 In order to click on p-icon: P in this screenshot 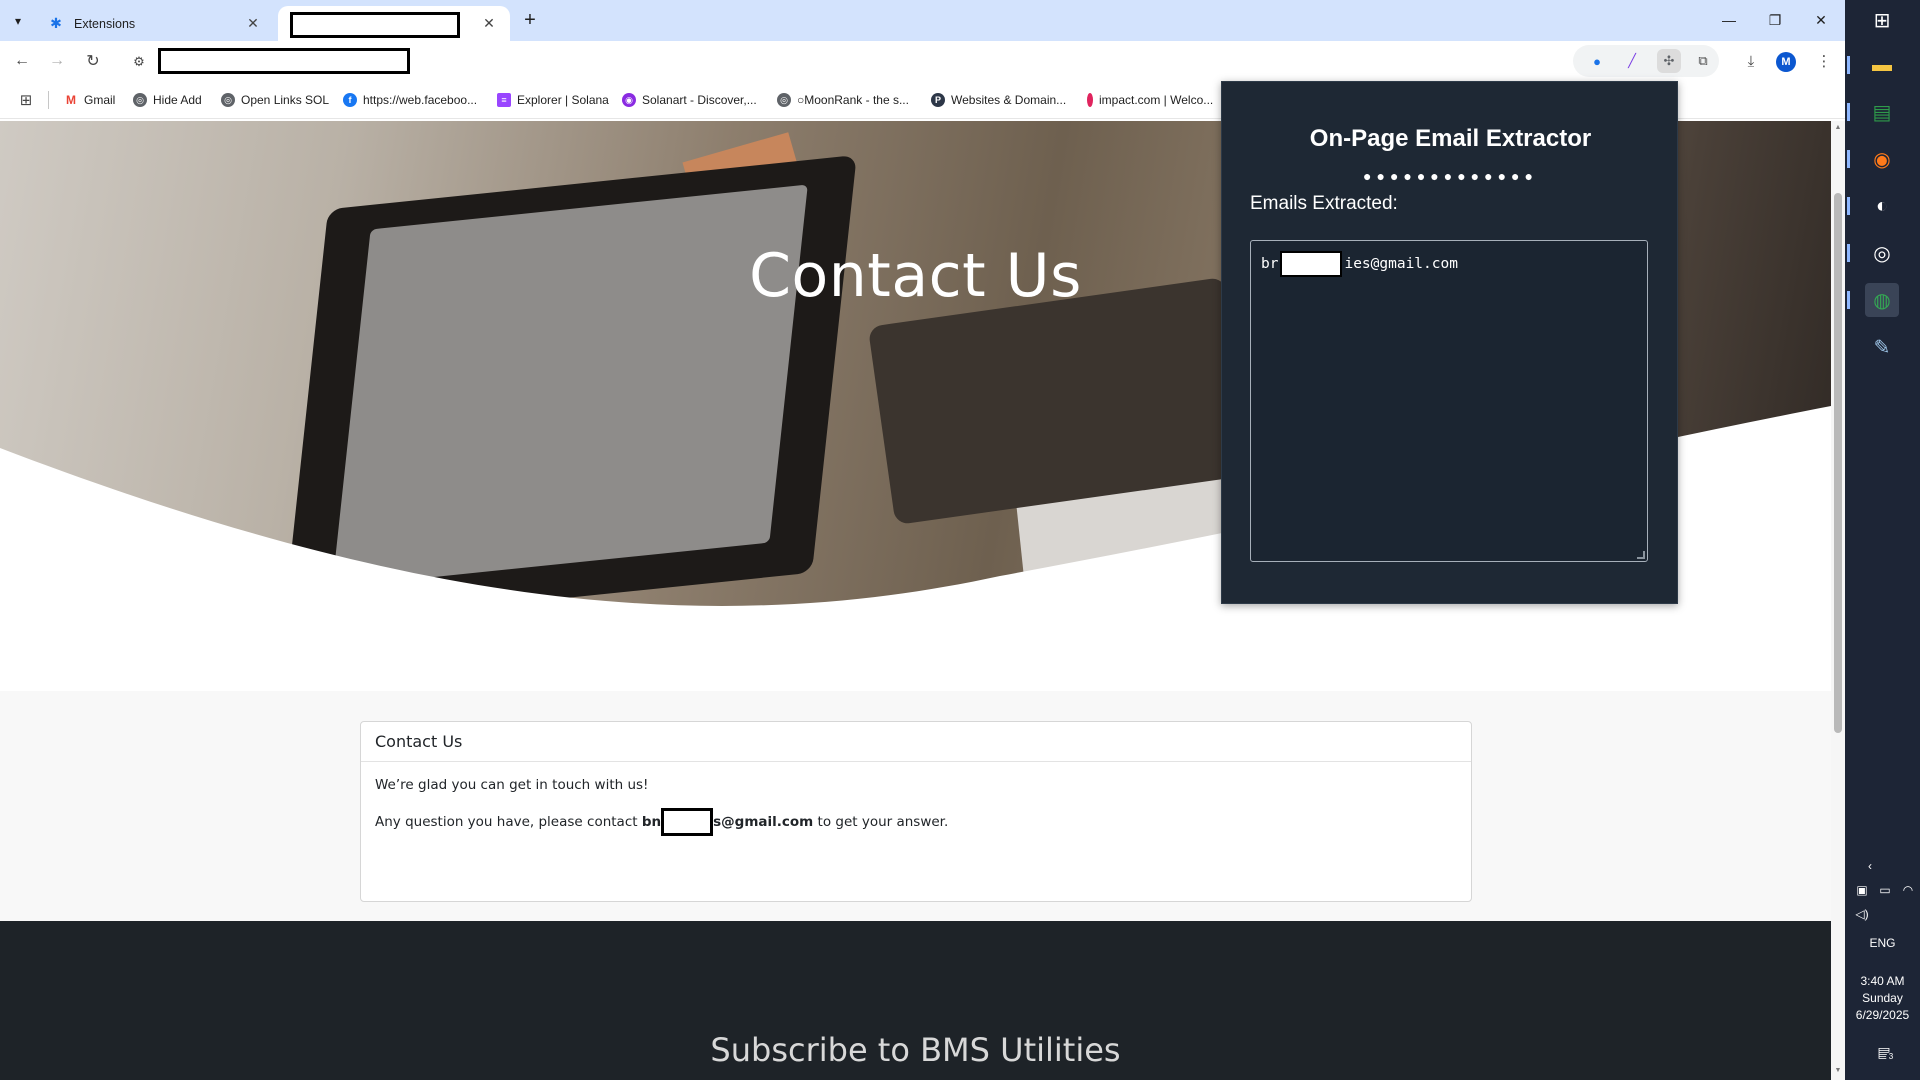, I will do `click(938, 100)`.